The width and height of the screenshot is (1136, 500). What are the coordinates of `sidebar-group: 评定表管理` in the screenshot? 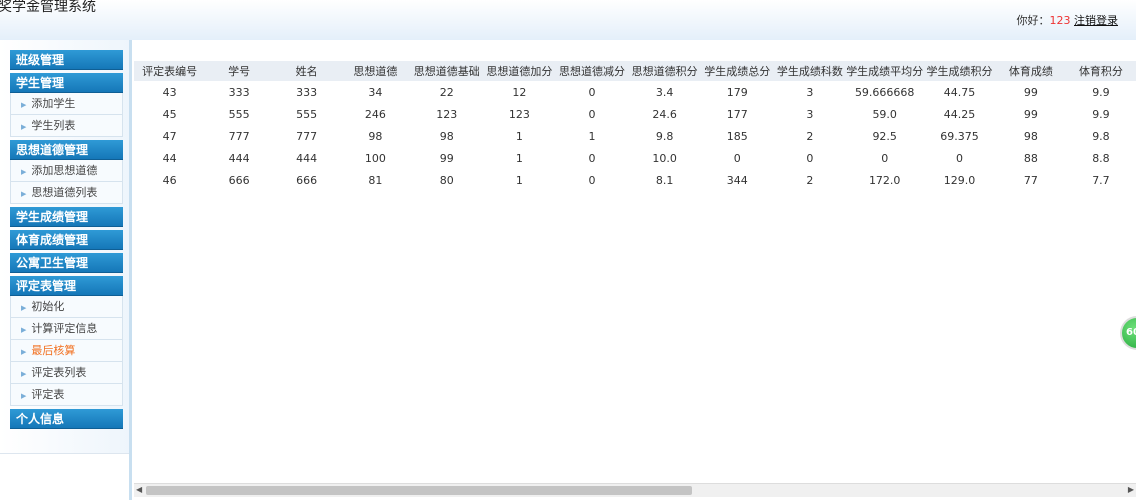 It's located at (66, 286).